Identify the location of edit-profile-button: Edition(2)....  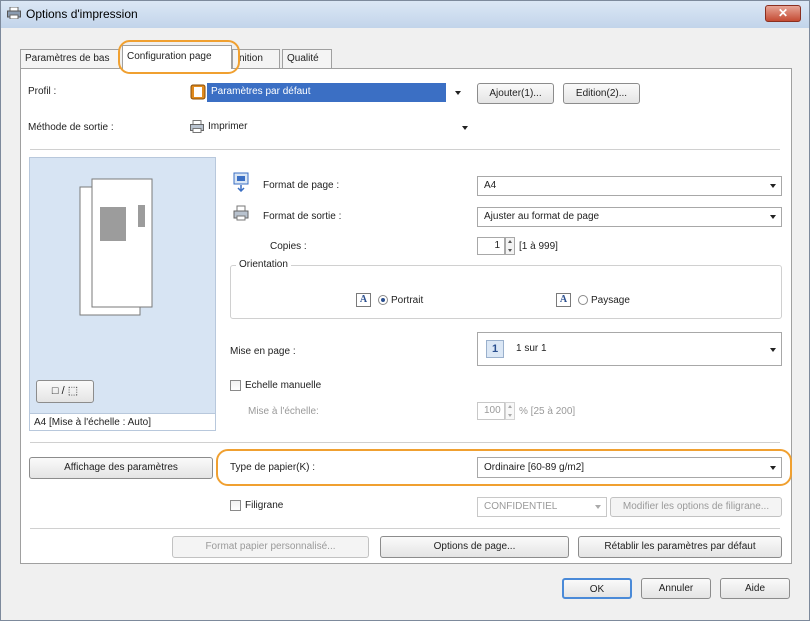
(601, 93).